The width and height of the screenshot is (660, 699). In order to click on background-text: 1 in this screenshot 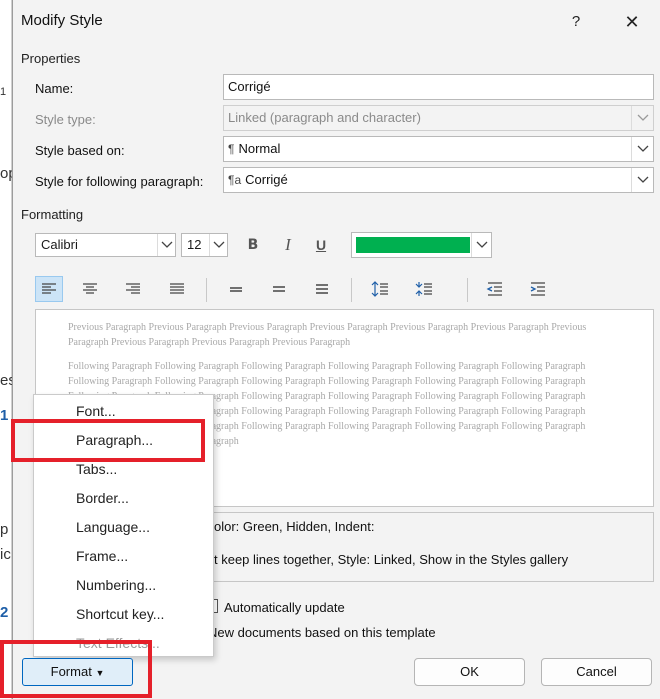, I will do `click(3, 92)`.